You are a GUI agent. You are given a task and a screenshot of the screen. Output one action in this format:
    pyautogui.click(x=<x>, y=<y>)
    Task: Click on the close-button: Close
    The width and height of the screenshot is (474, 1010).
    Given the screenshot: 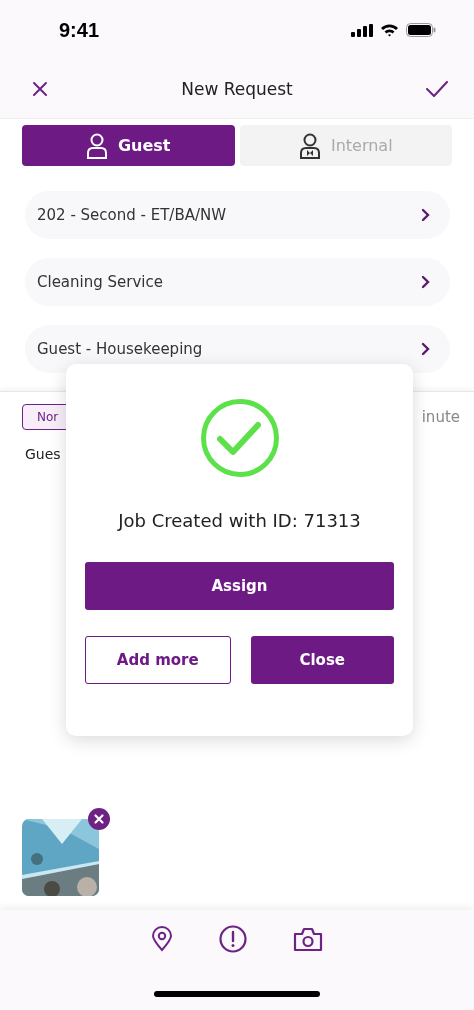 What is the action you would take?
    pyautogui.click(x=322, y=660)
    